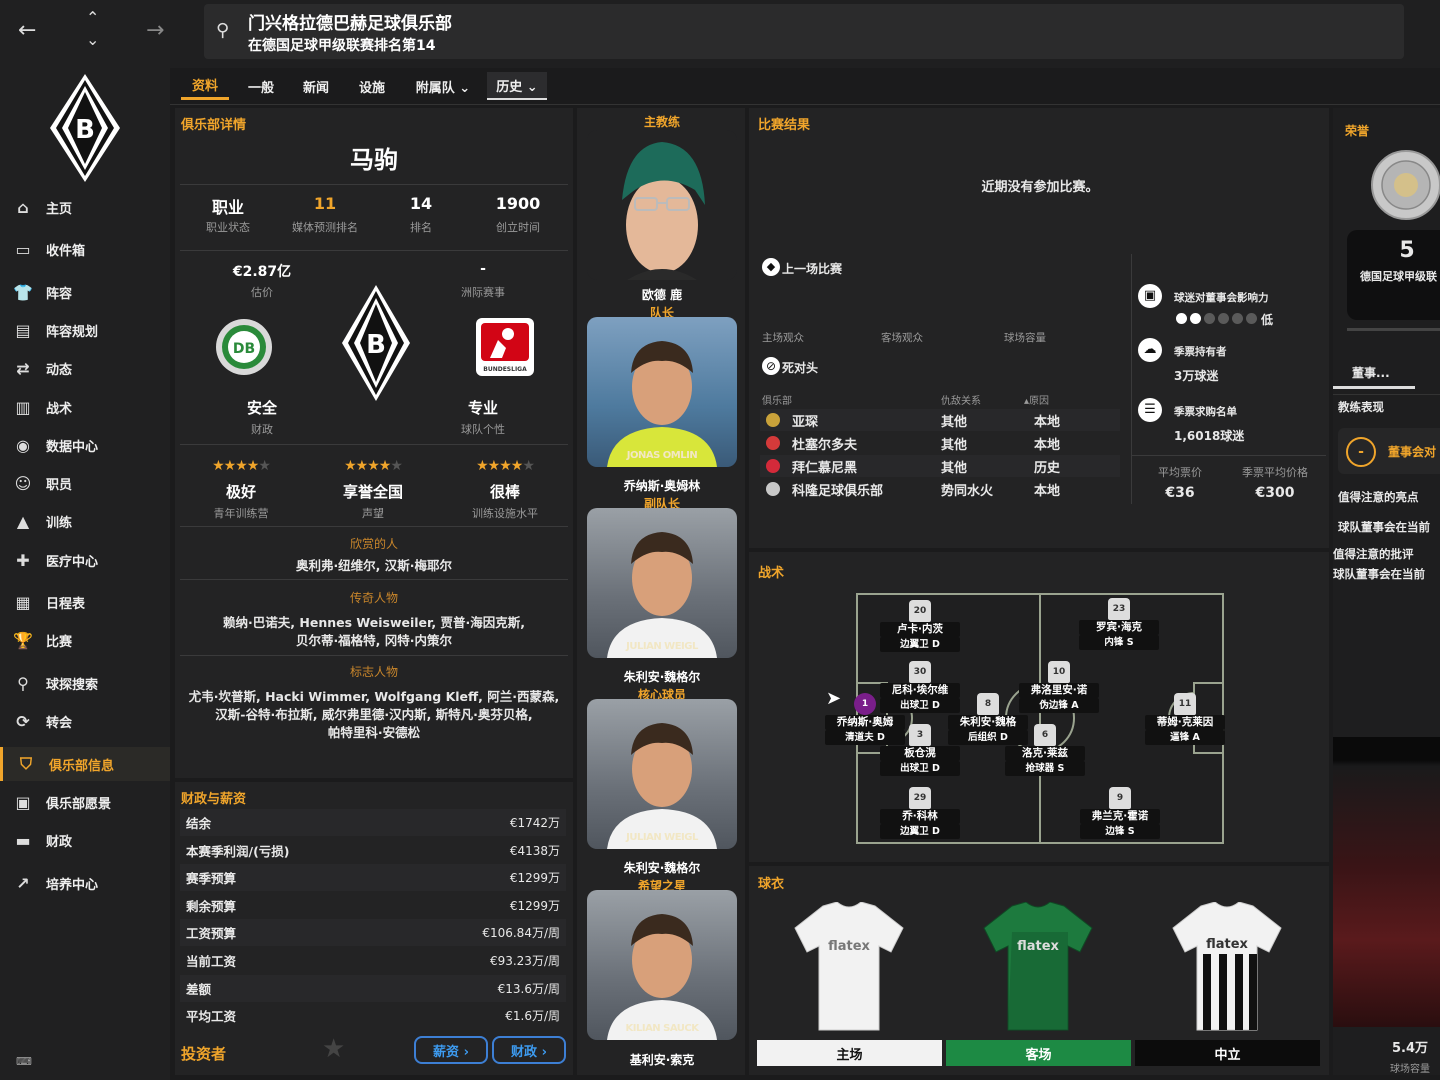 This screenshot has height=1080, width=1440. I want to click on player-portrait: KILIAN SAUCK, so click(662, 965).